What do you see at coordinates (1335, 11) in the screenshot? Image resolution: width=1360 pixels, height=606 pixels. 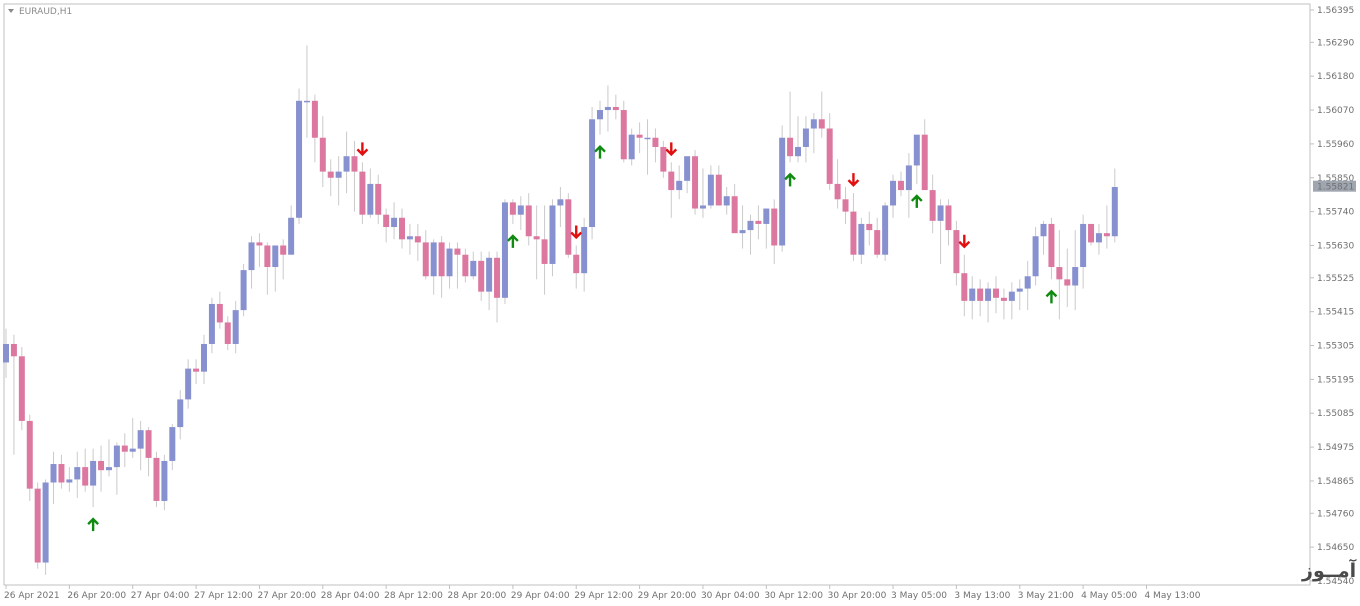 I see `y-tick-label: 1.56395` at bounding box center [1335, 11].